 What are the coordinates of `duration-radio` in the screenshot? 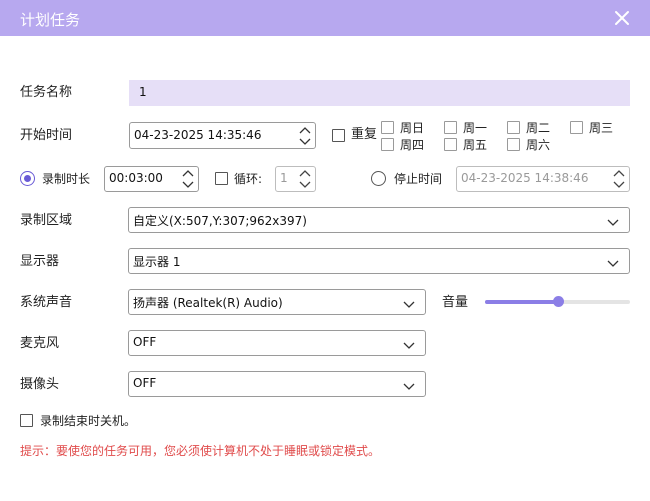 It's located at (27, 178).